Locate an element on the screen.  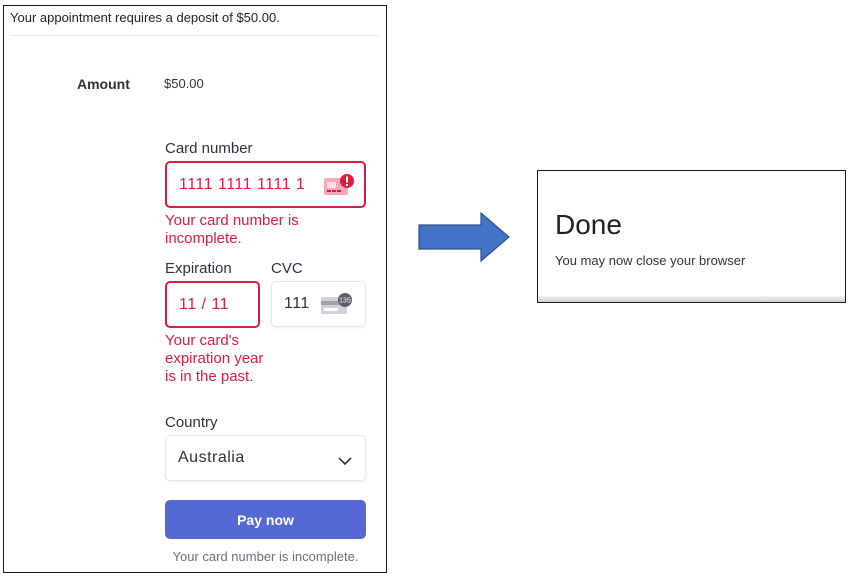
cvc-card-icon: 135 is located at coordinates (337, 306).